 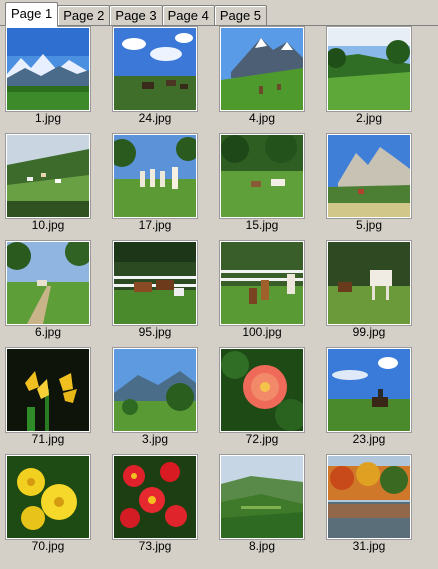 What do you see at coordinates (369, 118) in the screenshot?
I see `thumbnail-caption: 2.jpg` at bounding box center [369, 118].